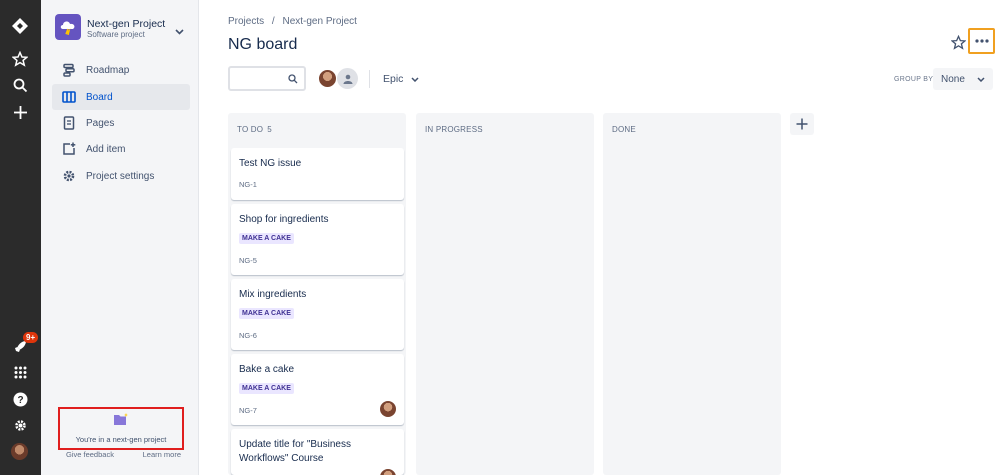  Describe the element at coordinates (246, 21) in the screenshot. I see `breadcrumb-projects: Projects` at that location.